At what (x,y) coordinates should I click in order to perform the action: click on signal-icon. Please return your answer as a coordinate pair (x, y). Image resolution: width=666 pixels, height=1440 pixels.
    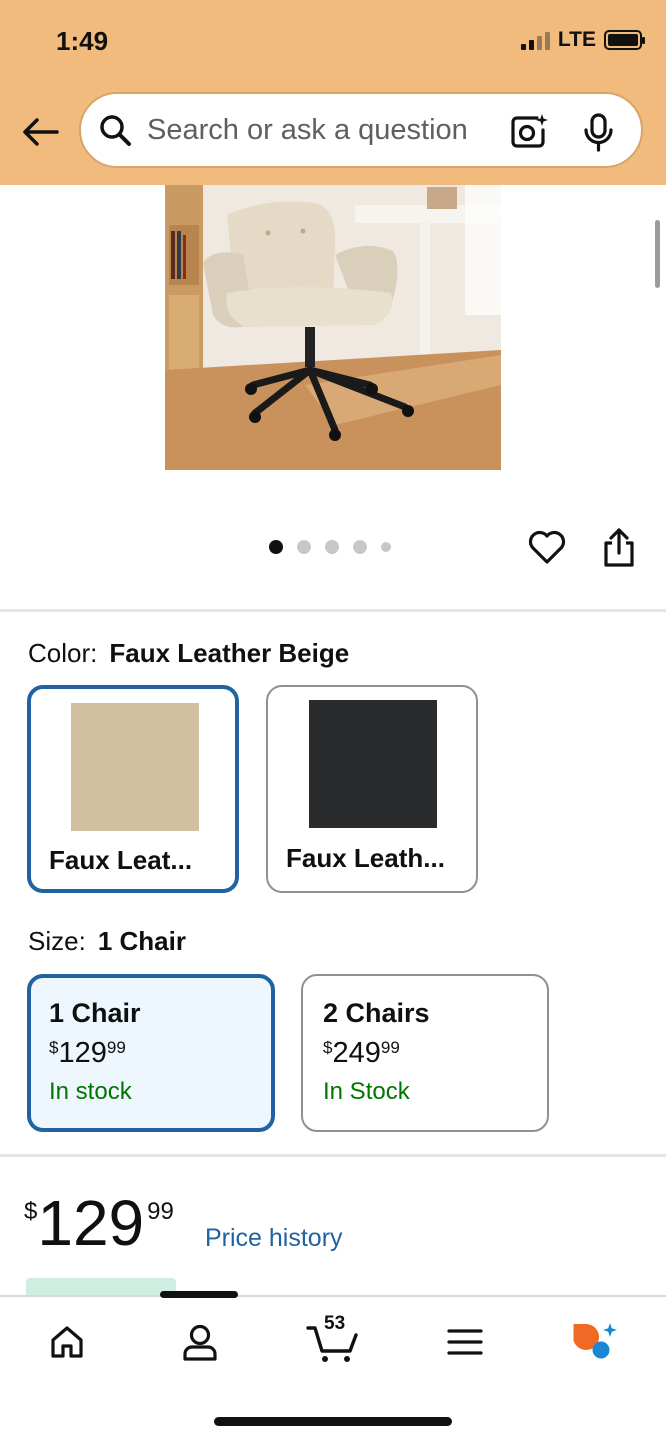
    Looking at the image, I should click on (535, 40).